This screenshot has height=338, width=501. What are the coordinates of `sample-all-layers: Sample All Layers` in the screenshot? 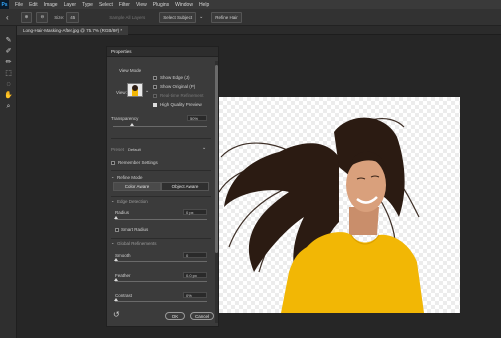 It's located at (127, 17).